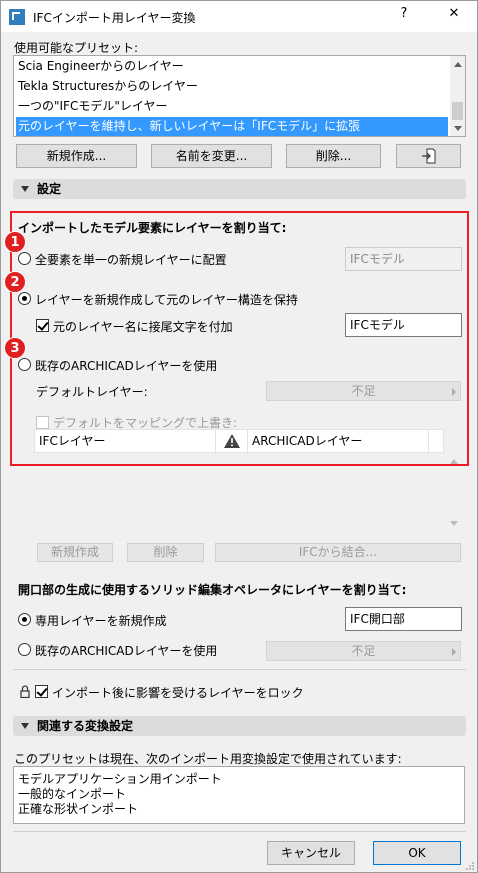  What do you see at coordinates (208, 759) in the screenshot?
I see `related-description: このプリセットは現在、次のインポート用変換設定で使用されています:` at bounding box center [208, 759].